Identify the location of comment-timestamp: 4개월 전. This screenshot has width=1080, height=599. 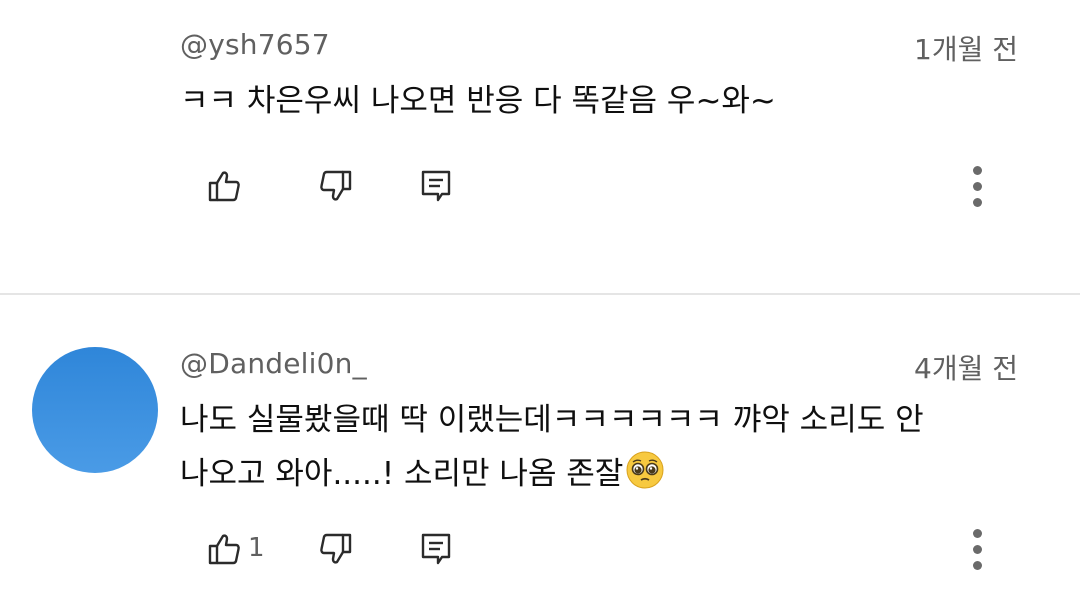
(966, 368).